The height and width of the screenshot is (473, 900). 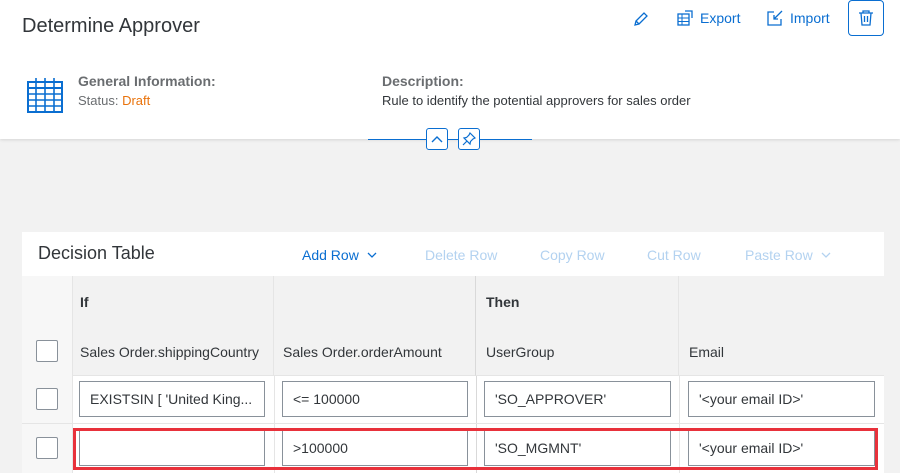 I want to click on column-header-user-group: Then UserGroup, so click(x=577, y=326).